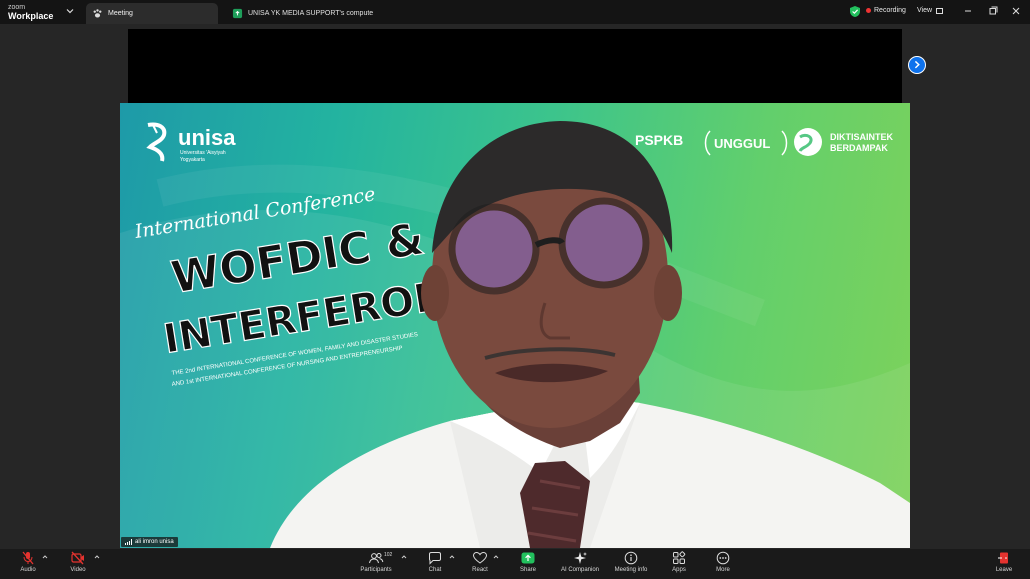  Describe the element at coordinates (940, 10) in the screenshot. I see `grid-view-icon` at that location.